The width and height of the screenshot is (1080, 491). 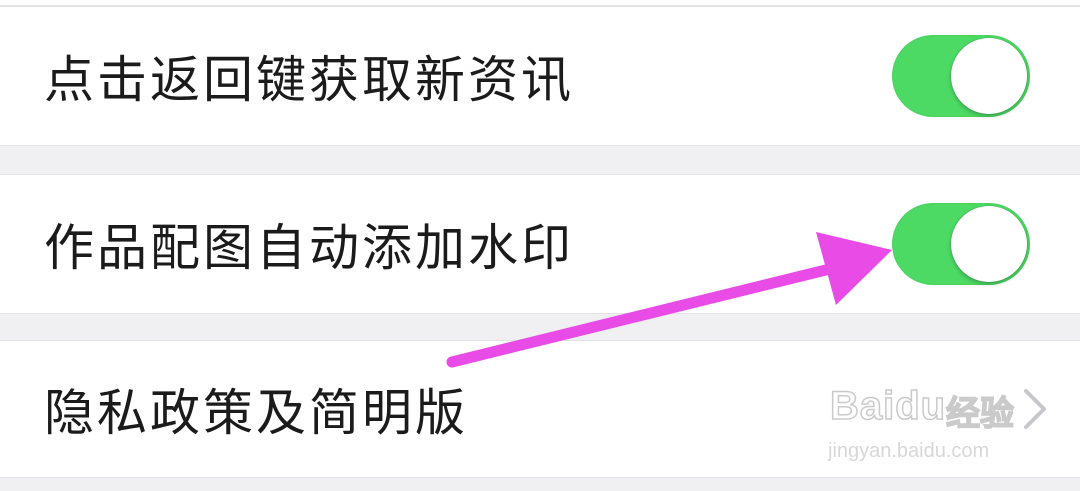 I want to click on settings-row-label: 作品配图自动添加水印, so click(x=309, y=248).